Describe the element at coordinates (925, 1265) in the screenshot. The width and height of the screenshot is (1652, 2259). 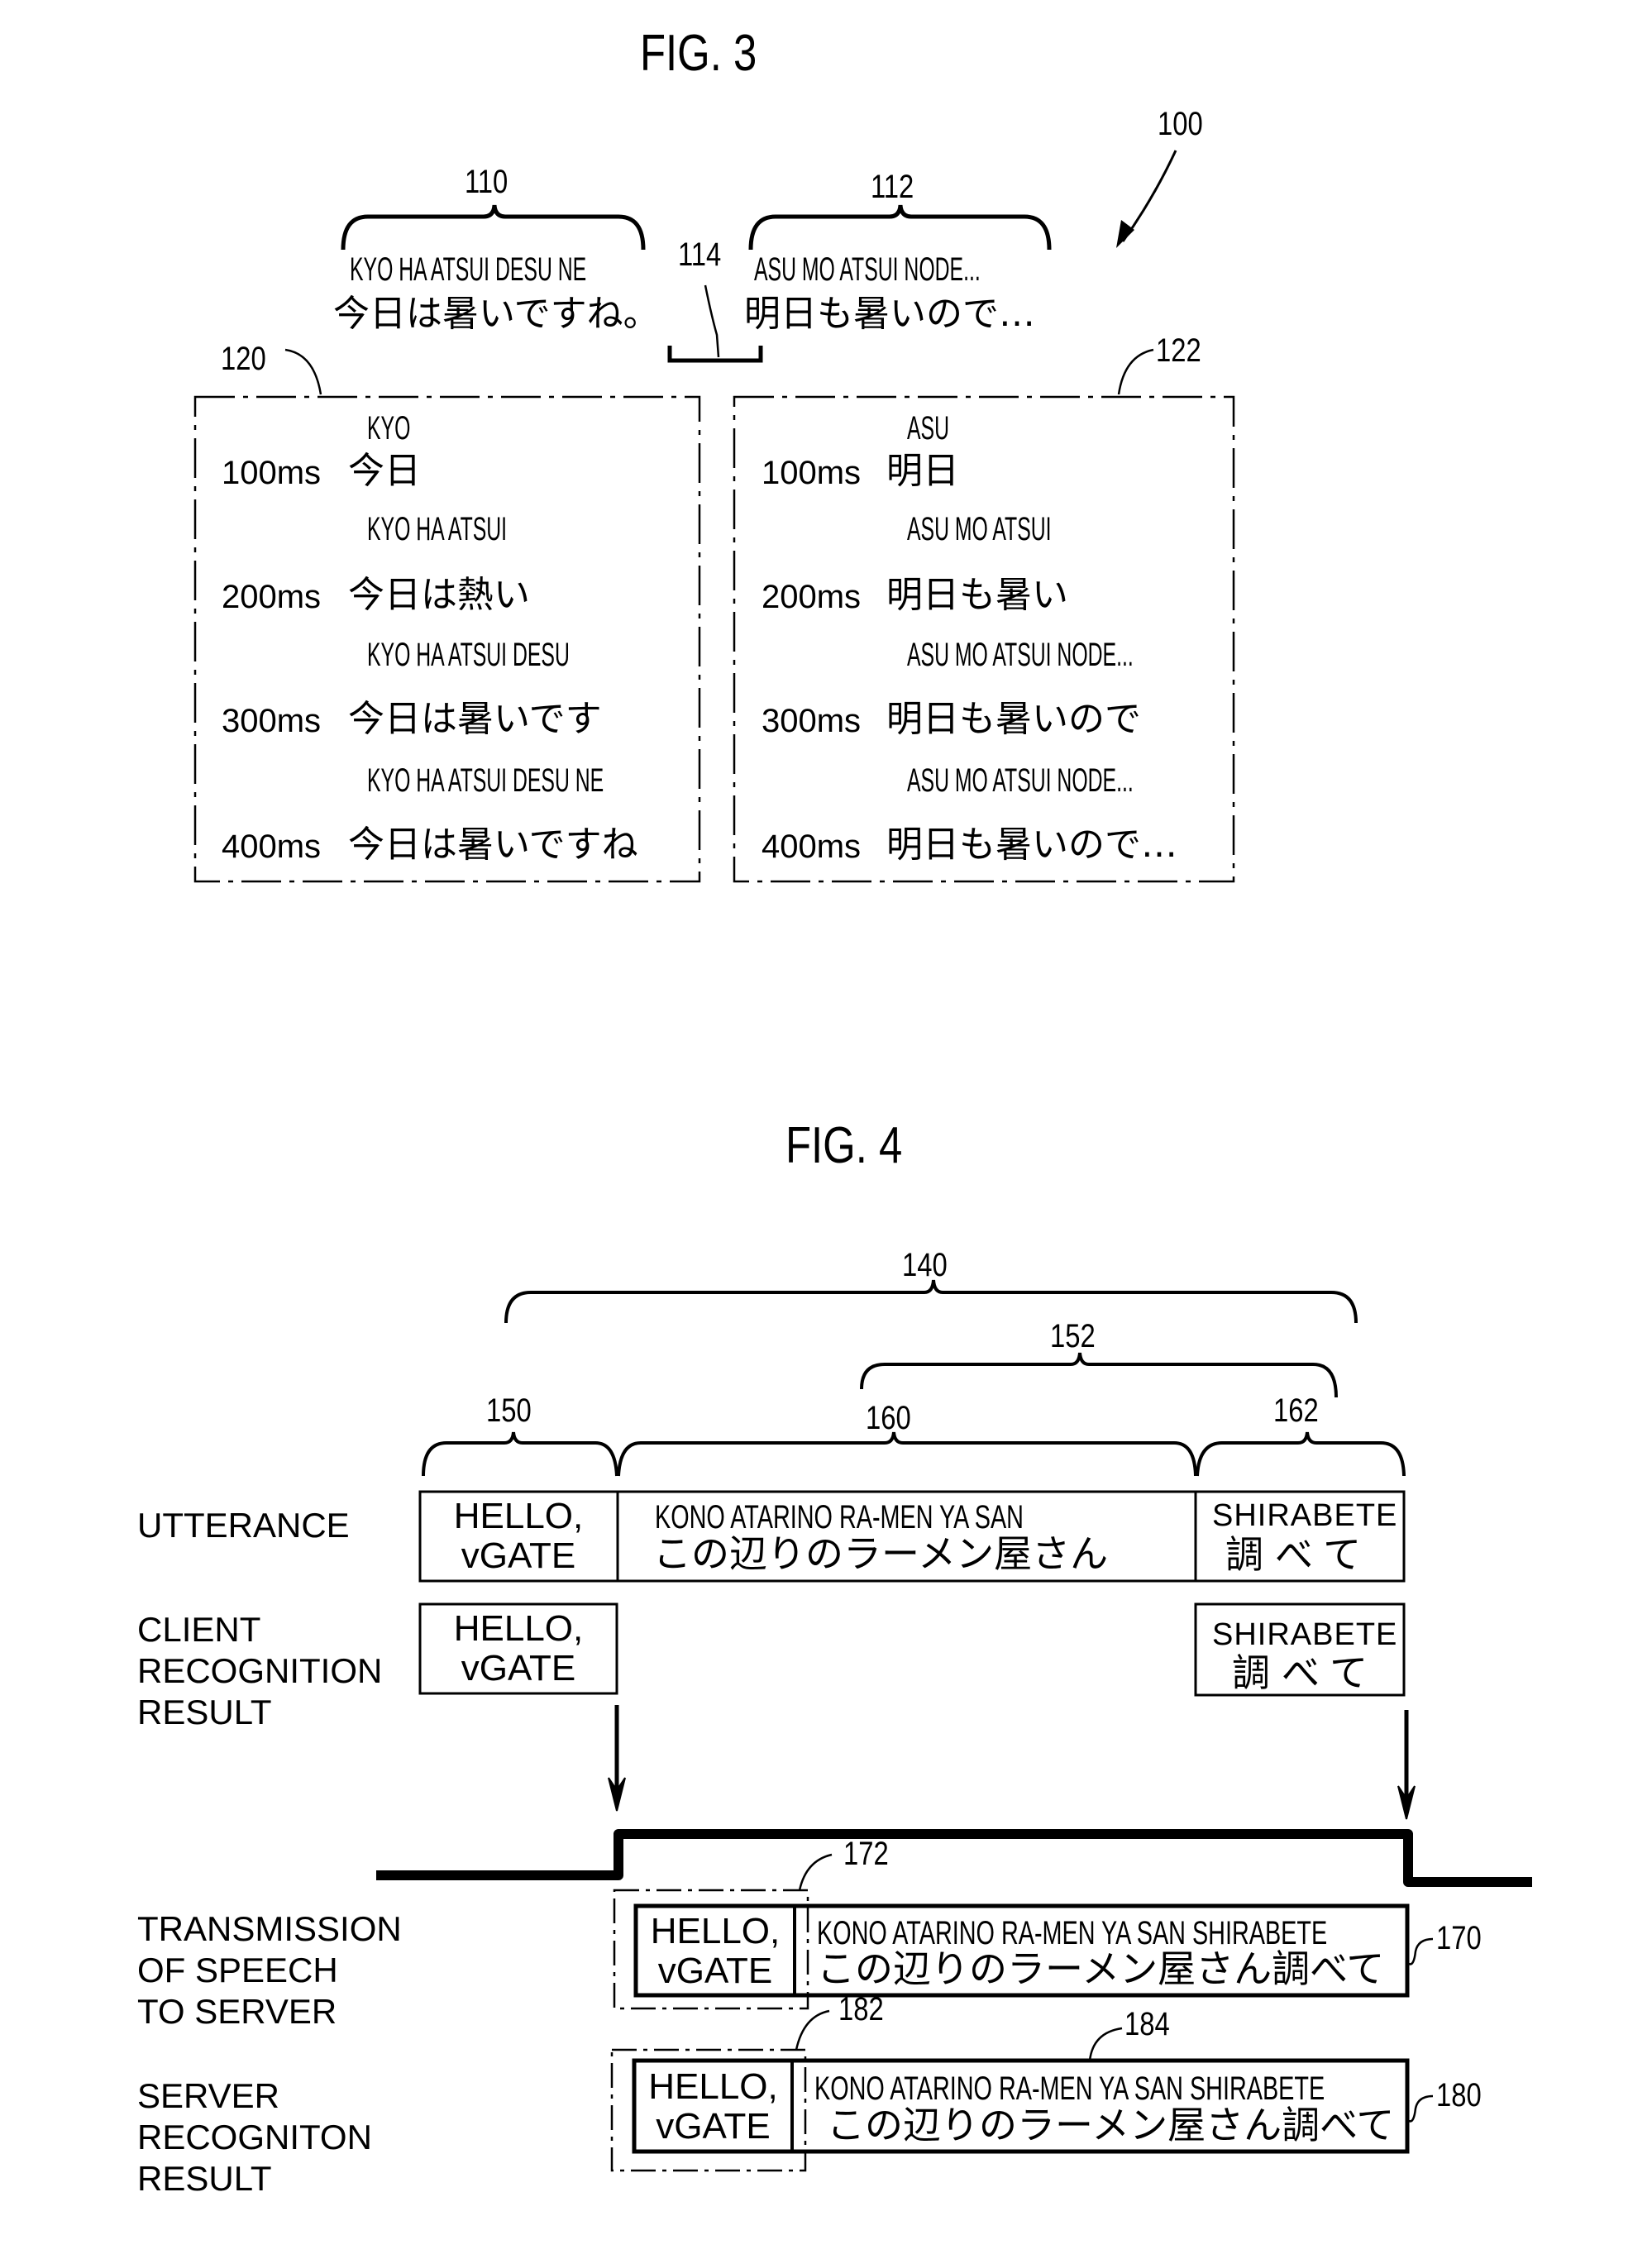
I see `reference-label-140: 140` at that location.